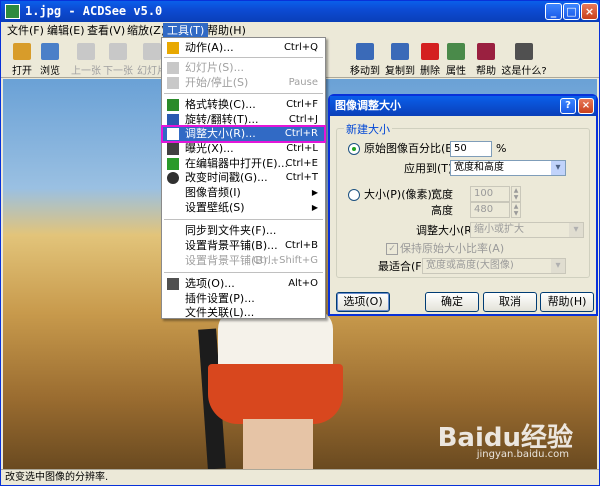 The image size is (600, 486). I want to click on menu-item-open-editor: 在编辑器中打开(E)... Ctrl+E, so click(243, 164).